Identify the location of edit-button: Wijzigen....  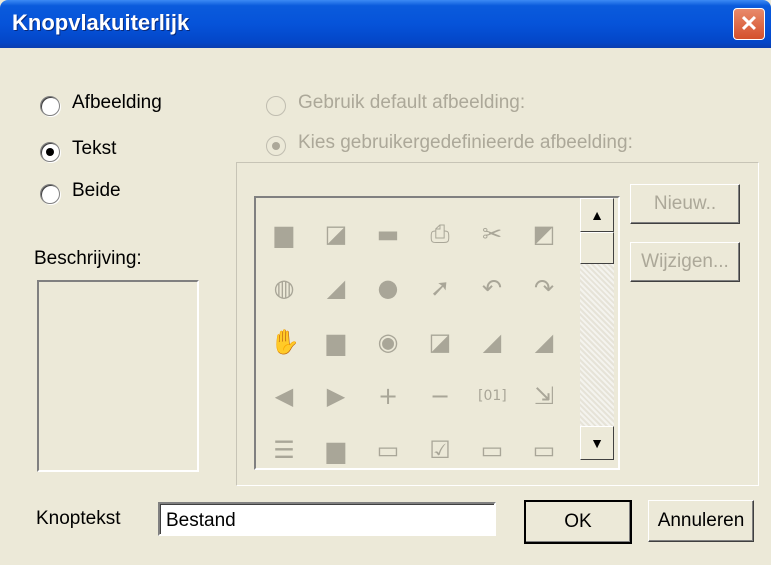
(685, 262).